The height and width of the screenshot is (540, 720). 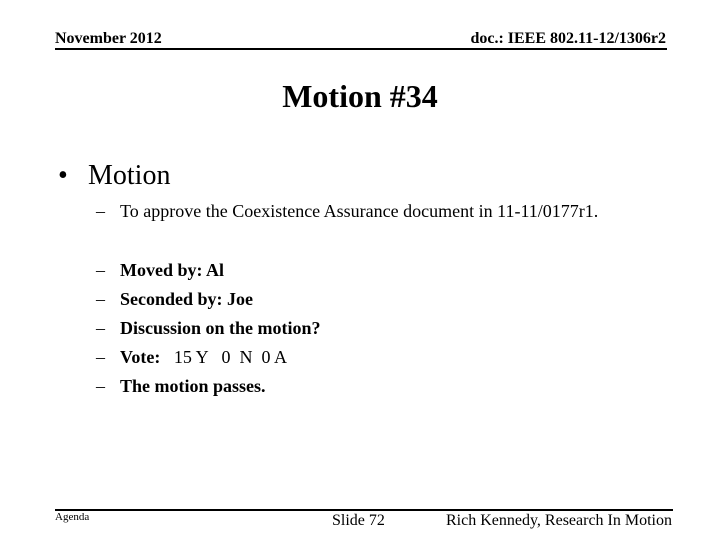 What do you see at coordinates (223, 357) in the screenshot?
I see `vote-result: 15 Y 0 N 0 A` at bounding box center [223, 357].